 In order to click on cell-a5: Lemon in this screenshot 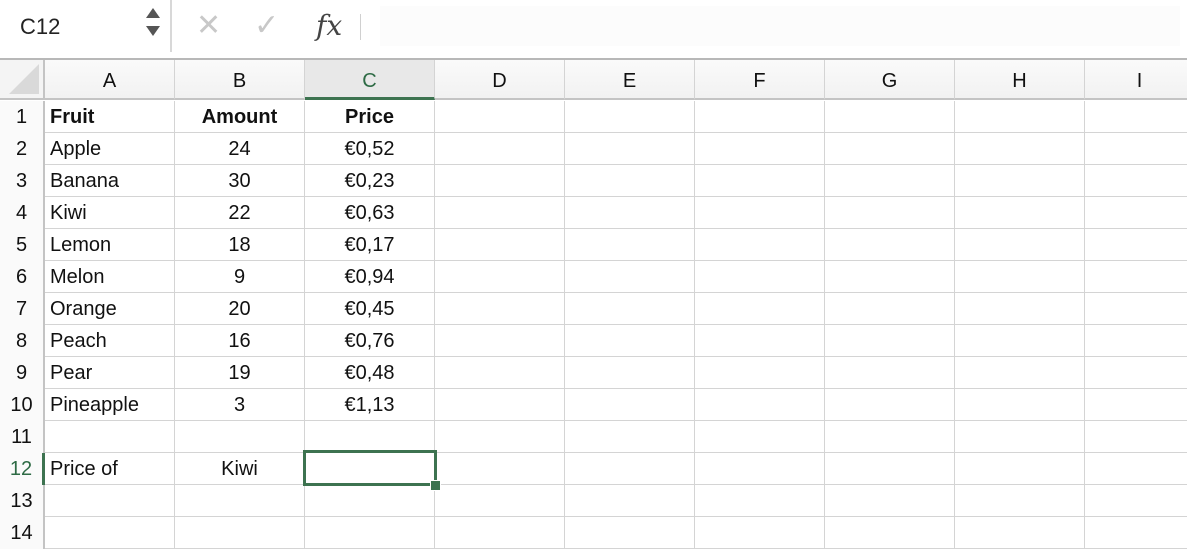, I will do `click(110, 245)`.